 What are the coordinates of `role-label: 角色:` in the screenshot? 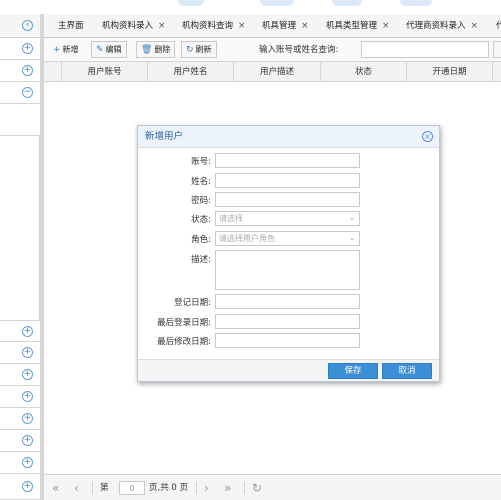 It's located at (201, 240).